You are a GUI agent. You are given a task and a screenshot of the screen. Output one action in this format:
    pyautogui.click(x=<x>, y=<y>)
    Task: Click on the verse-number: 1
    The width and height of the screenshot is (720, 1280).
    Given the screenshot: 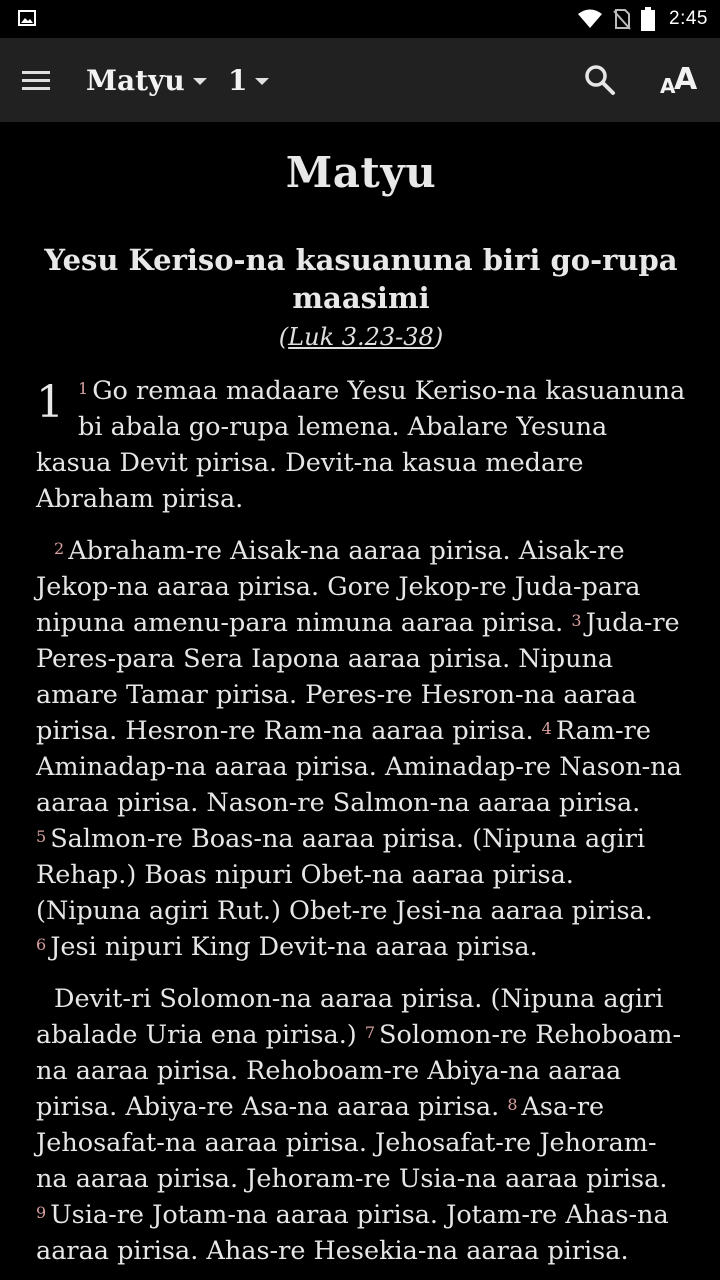 What is the action you would take?
    pyautogui.click(x=83, y=388)
    